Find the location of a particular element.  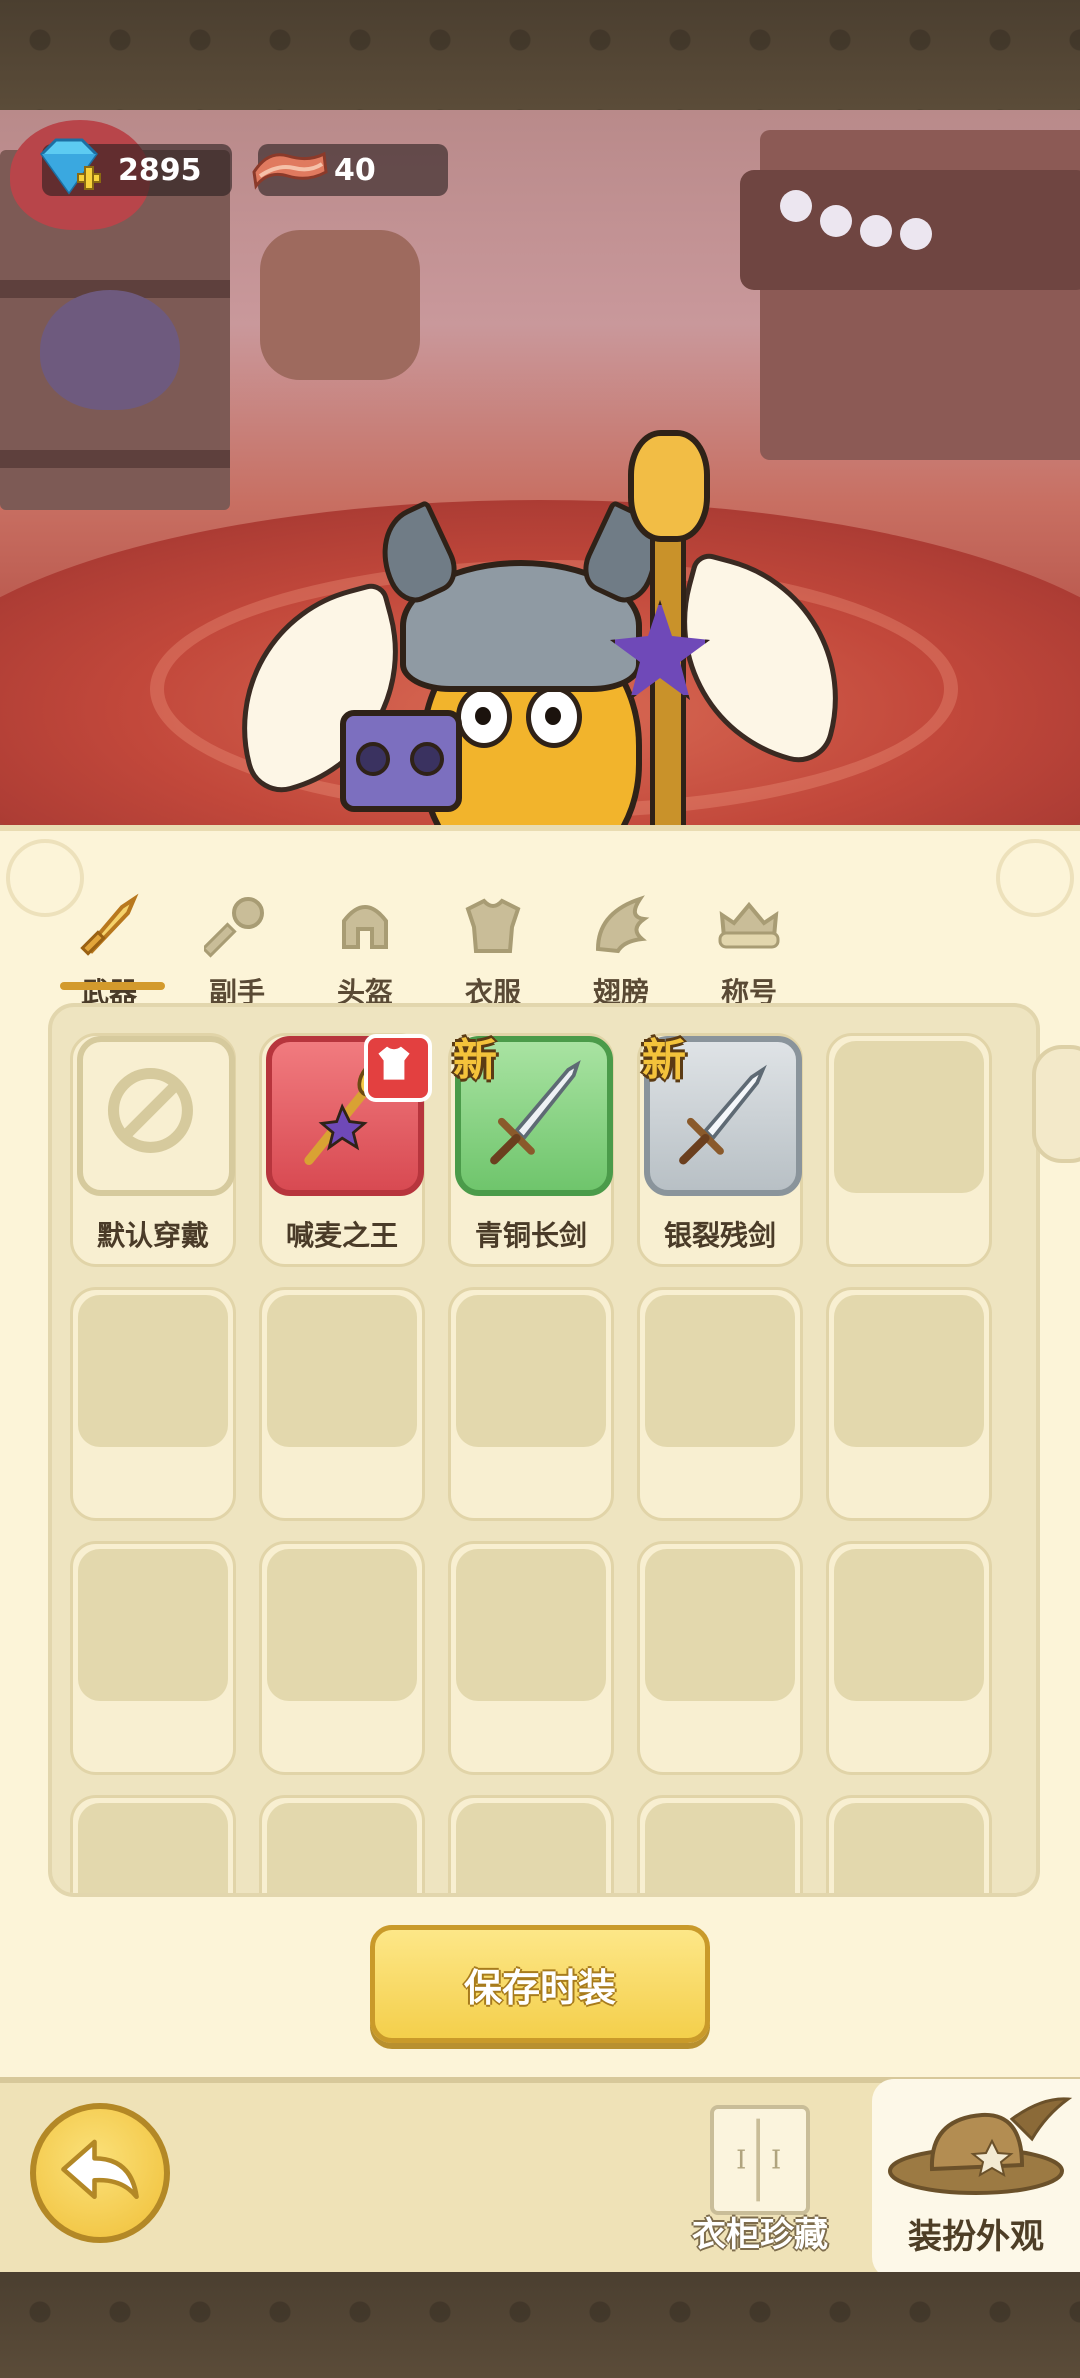

book-icon: I I is located at coordinates (760, 2160).